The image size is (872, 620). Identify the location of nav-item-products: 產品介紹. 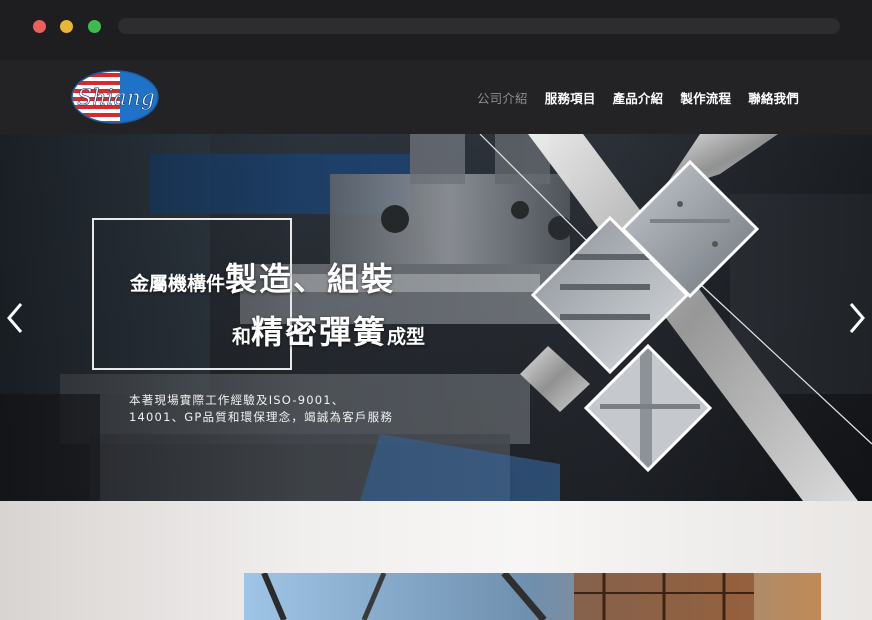
(638, 97).